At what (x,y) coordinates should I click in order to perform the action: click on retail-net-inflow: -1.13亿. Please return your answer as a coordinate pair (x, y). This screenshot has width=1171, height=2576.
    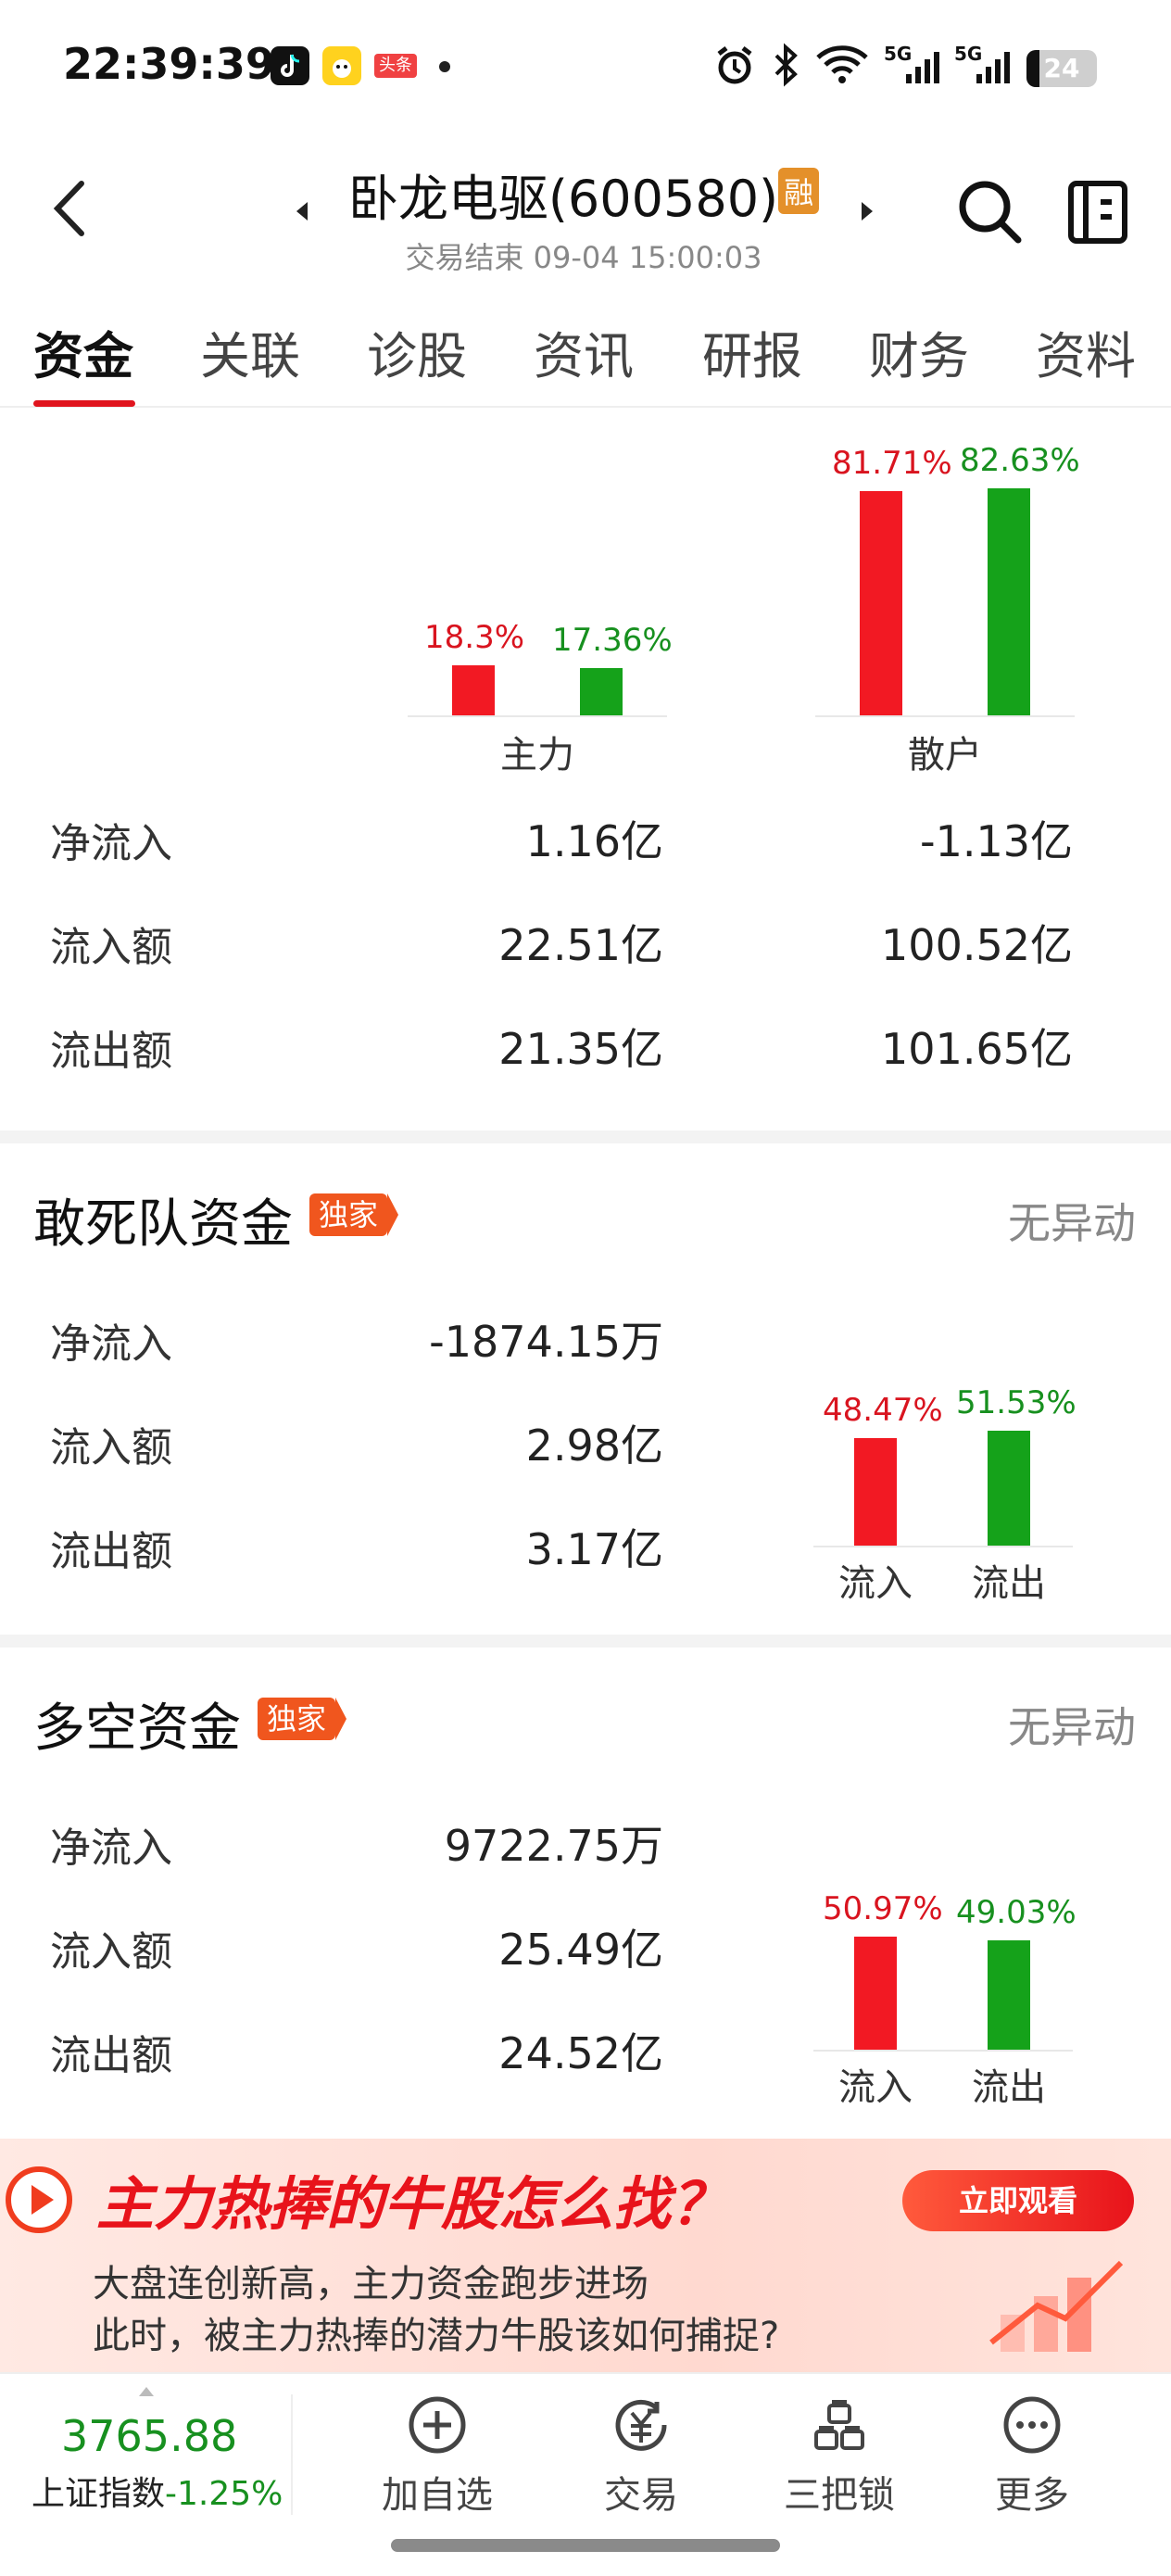
    Looking at the image, I should click on (996, 841).